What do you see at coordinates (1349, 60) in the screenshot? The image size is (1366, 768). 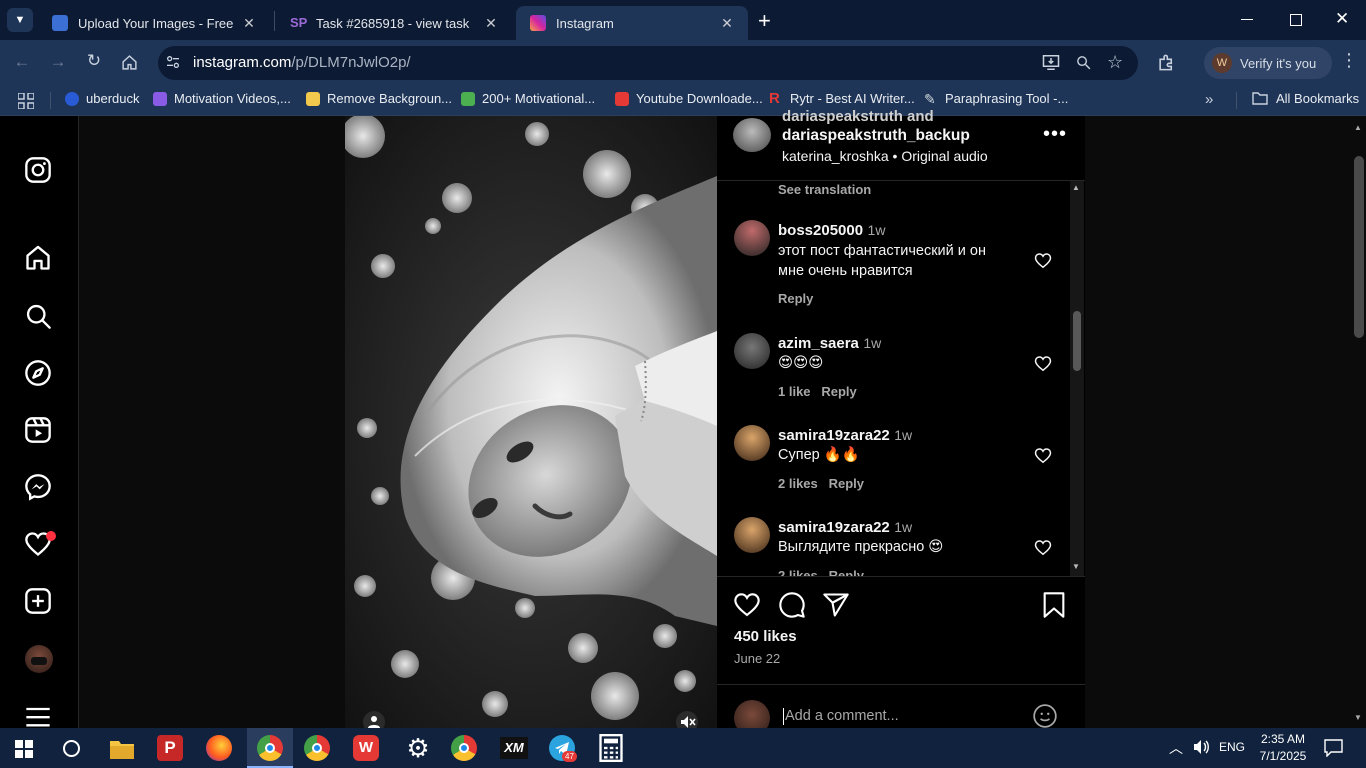 I see `chrome-menu-icon: ⋮` at bounding box center [1349, 60].